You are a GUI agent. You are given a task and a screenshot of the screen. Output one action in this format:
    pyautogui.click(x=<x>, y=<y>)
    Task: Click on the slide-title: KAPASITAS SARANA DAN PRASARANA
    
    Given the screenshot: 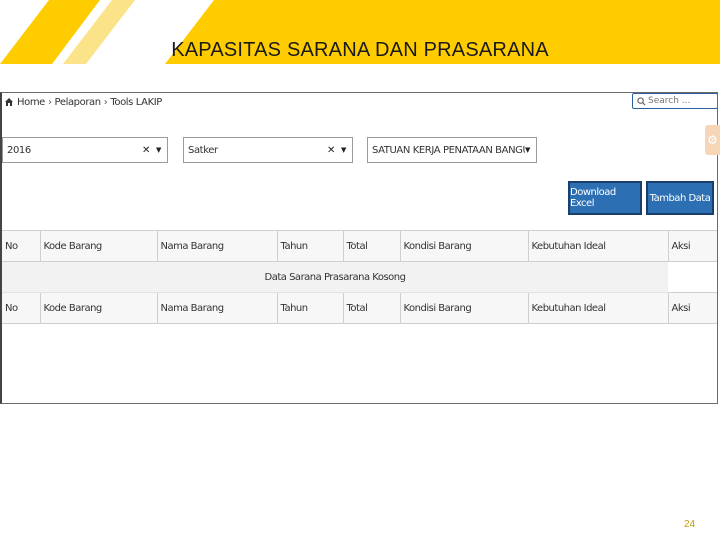 What is the action you would take?
    pyautogui.click(x=360, y=50)
    